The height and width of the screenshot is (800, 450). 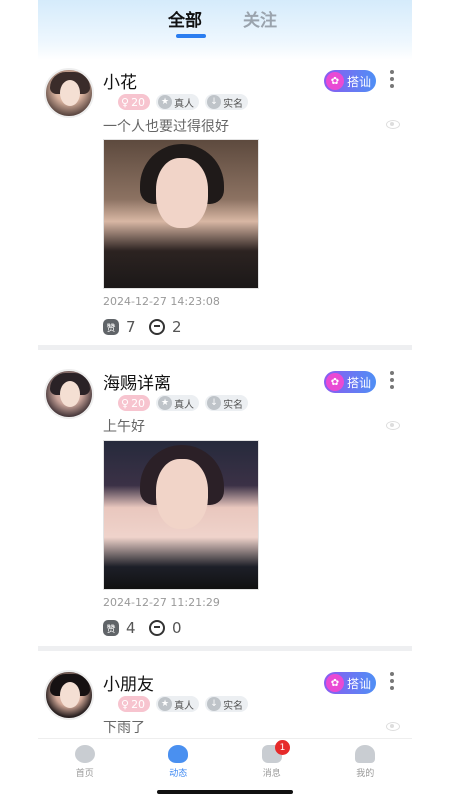 I want to click on home-indicator, so click(x=225, y=792).